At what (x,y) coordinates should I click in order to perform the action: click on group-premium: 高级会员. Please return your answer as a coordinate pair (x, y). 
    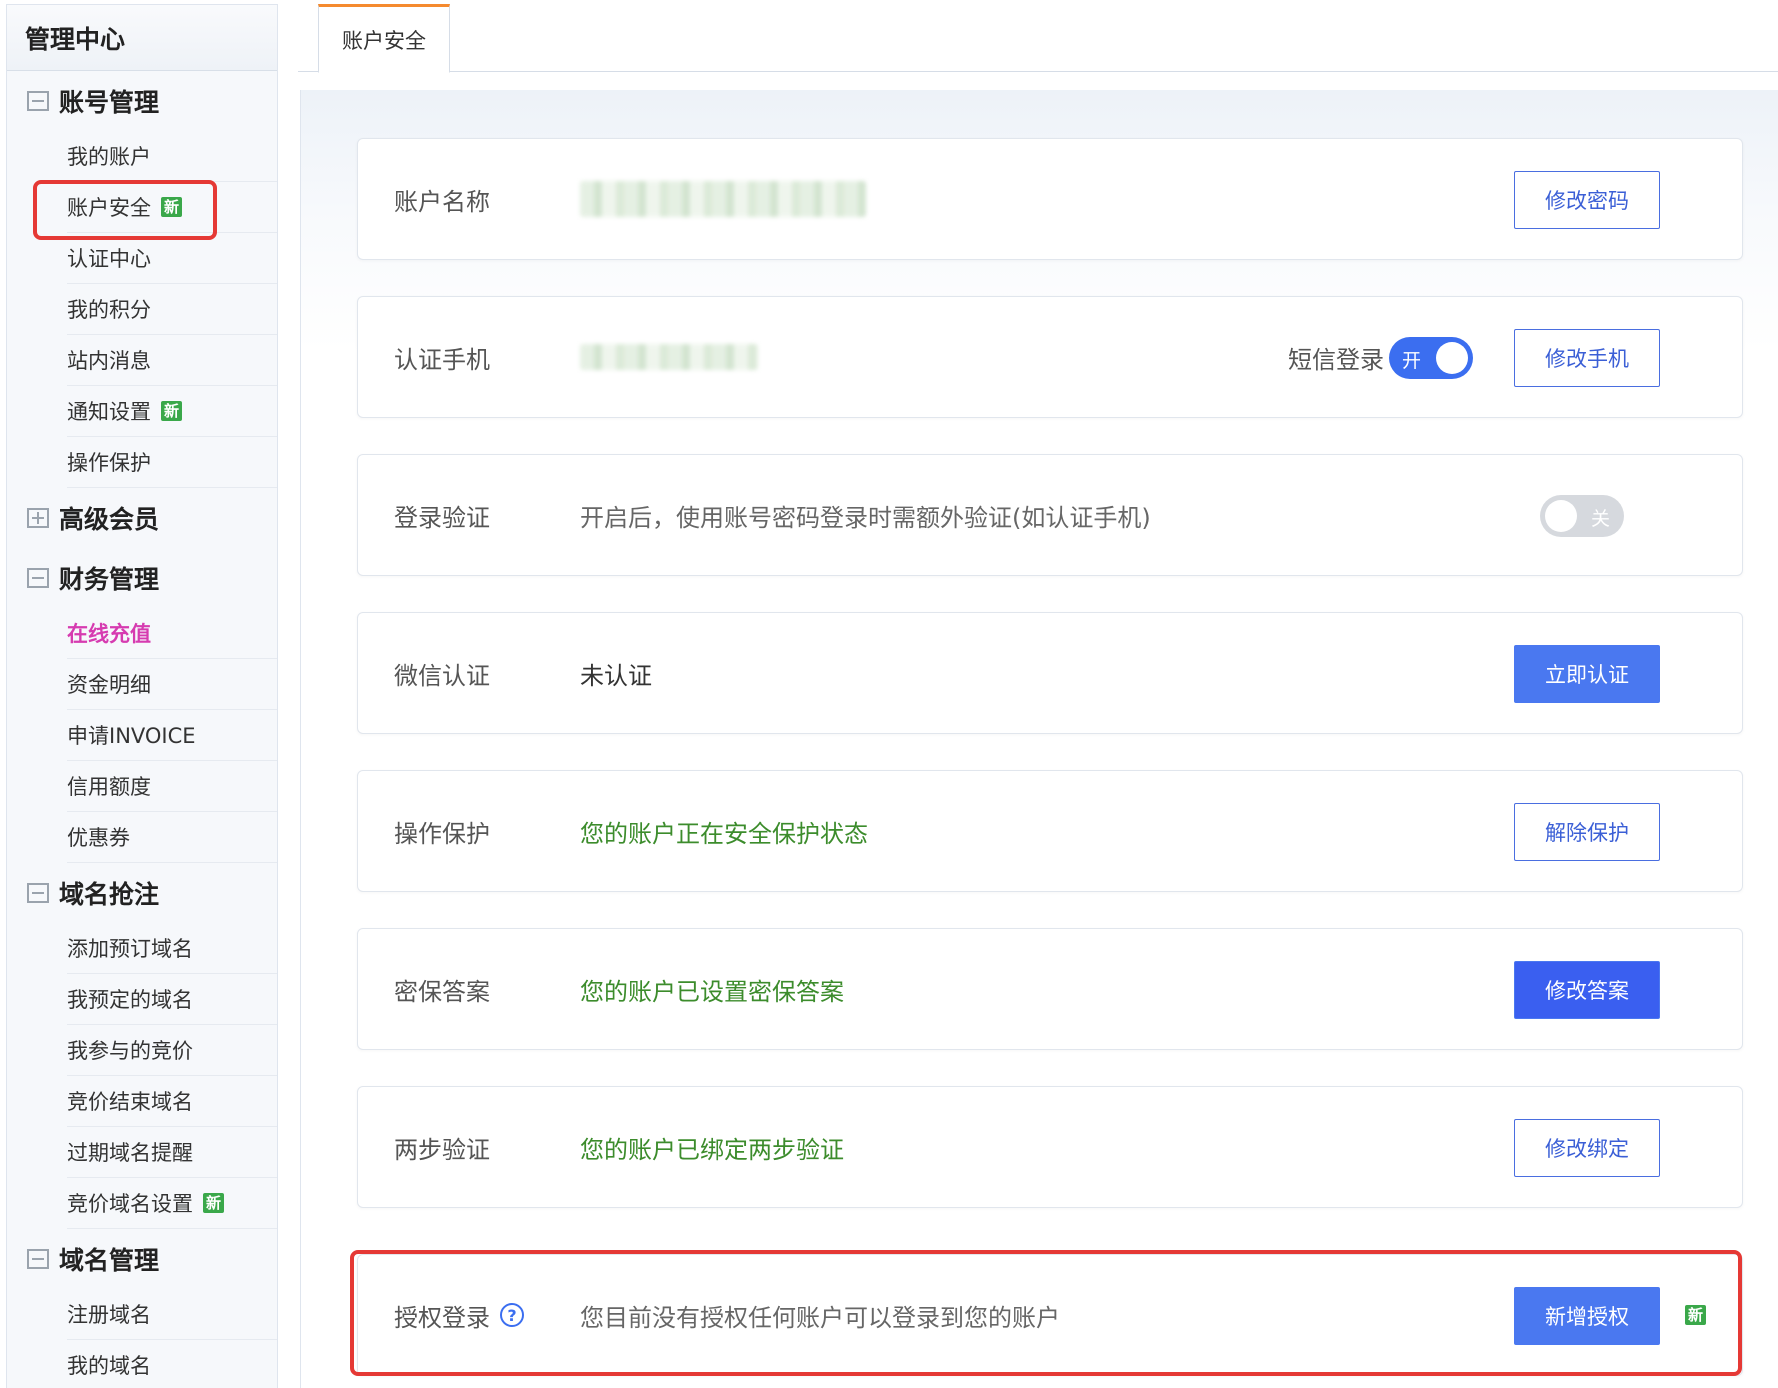
    Looking at the image, I should click on (142, 518).